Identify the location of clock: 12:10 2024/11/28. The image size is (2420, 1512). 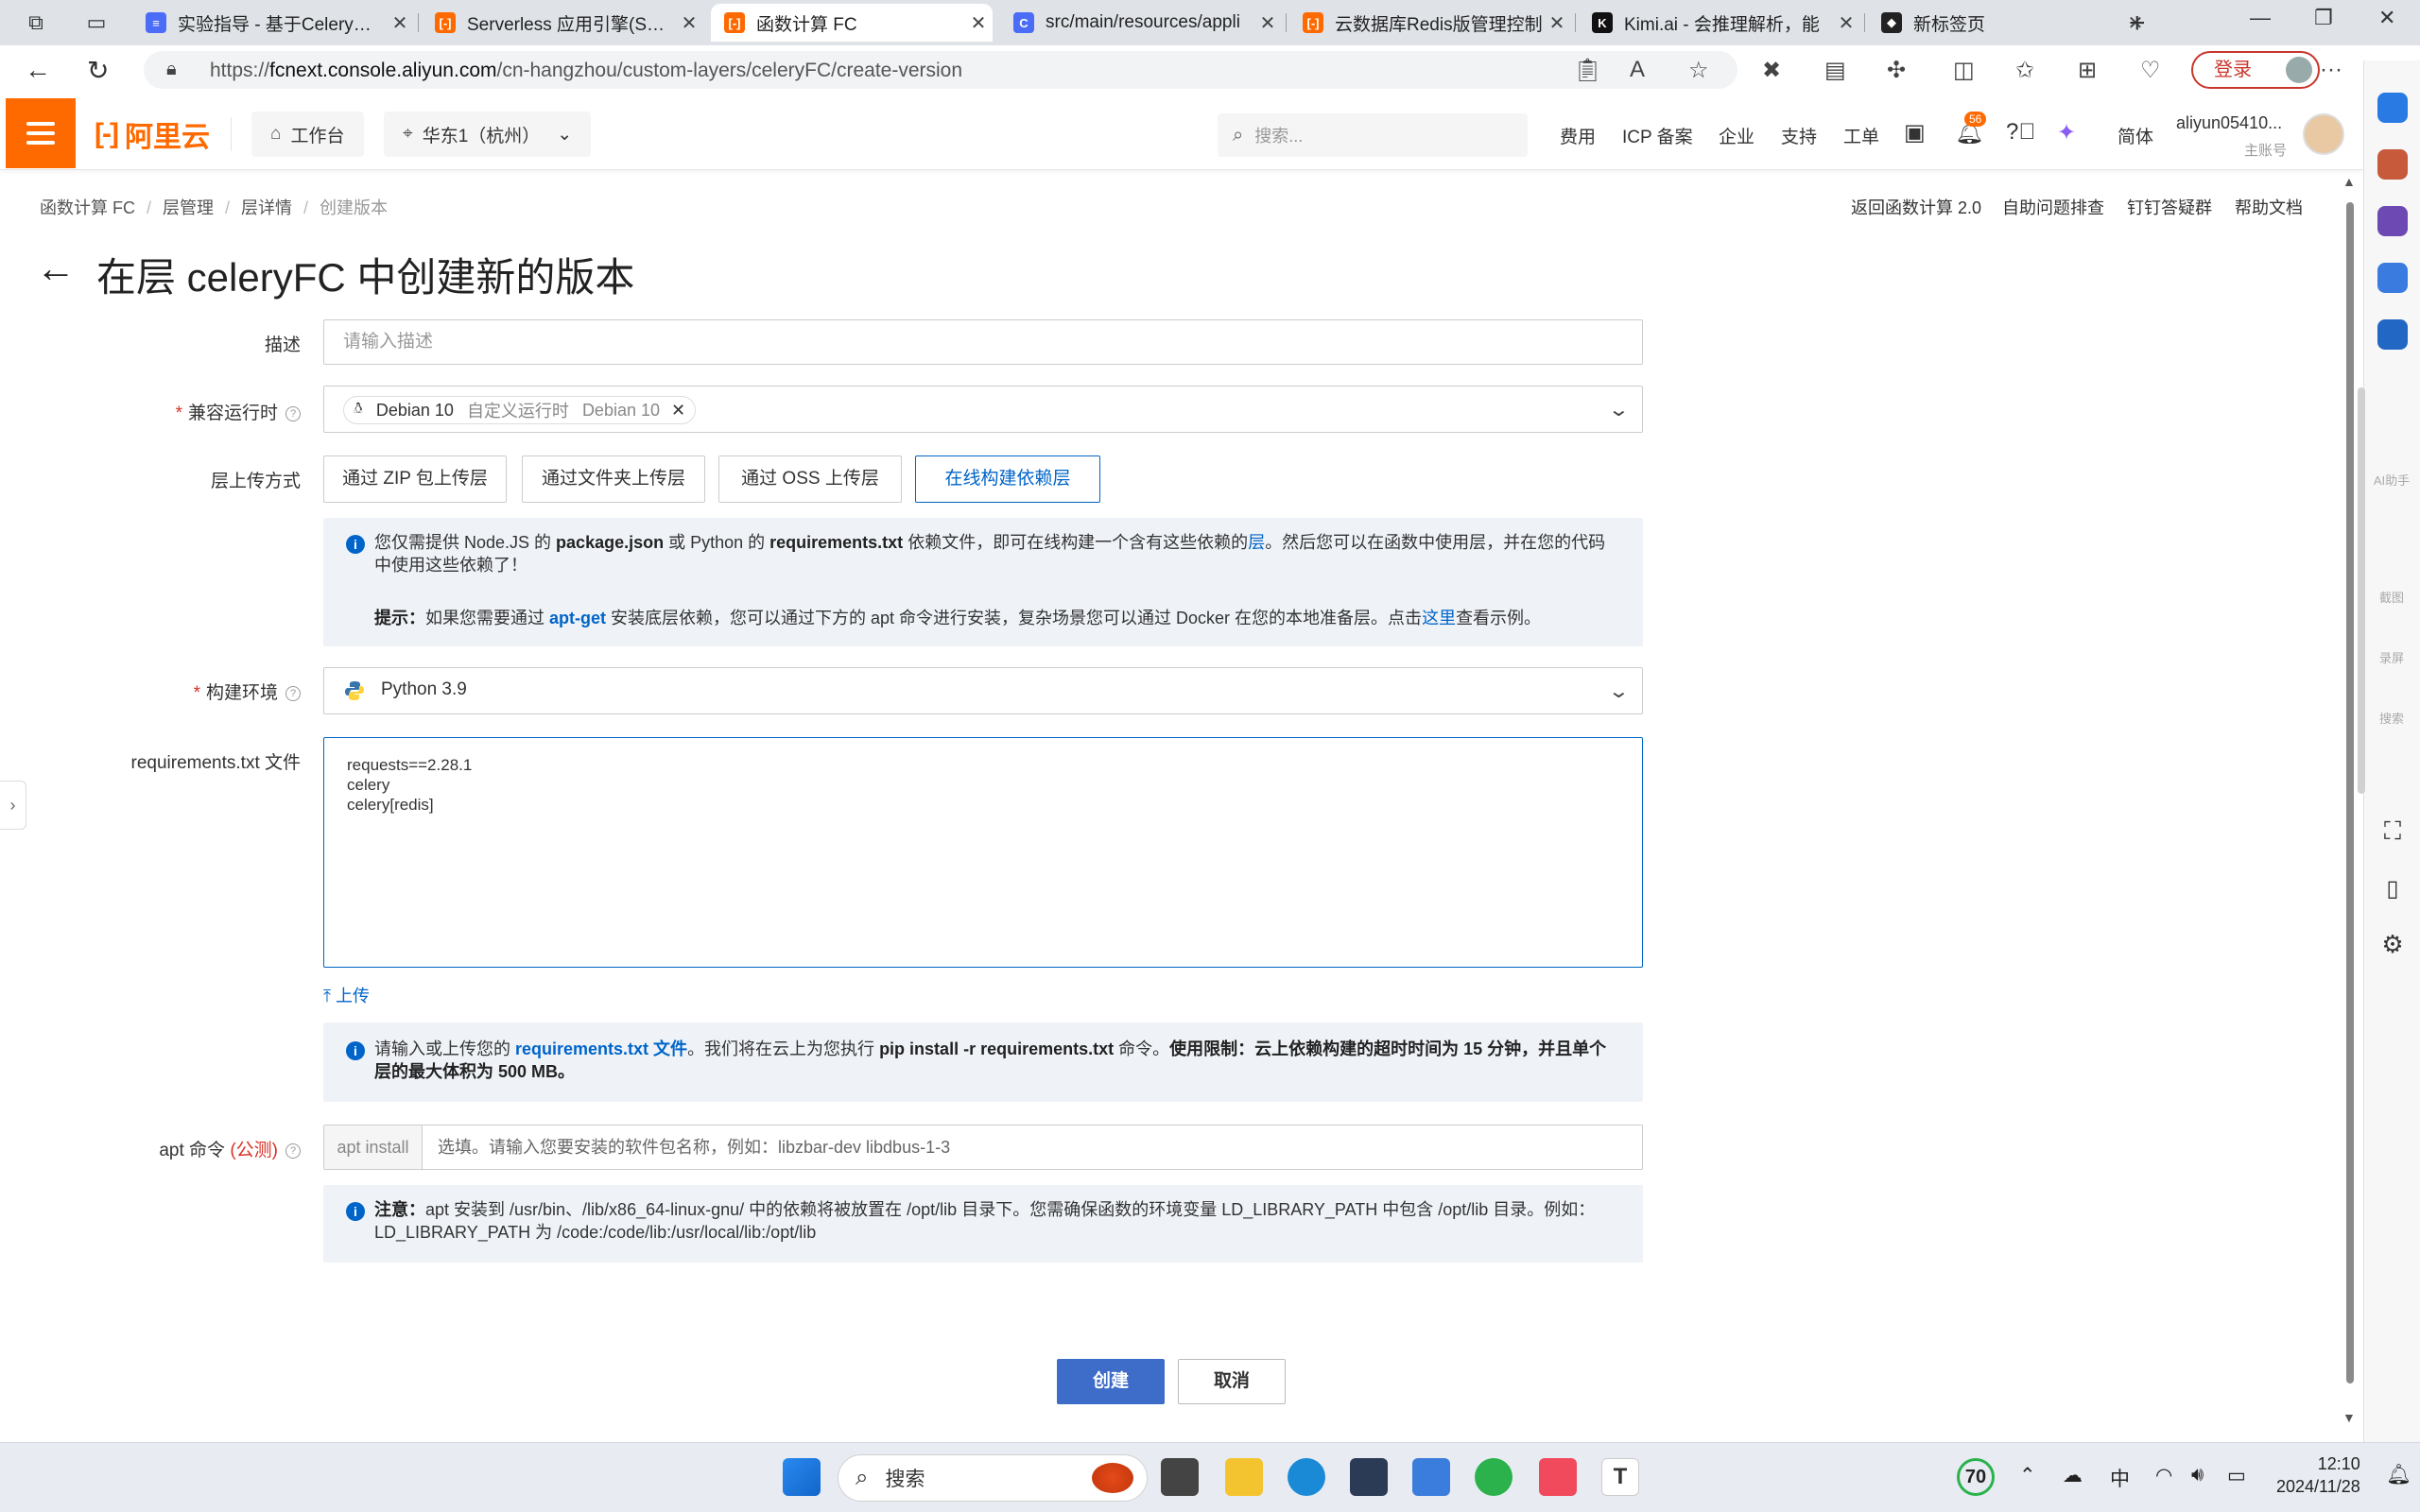
(2318, 1475).